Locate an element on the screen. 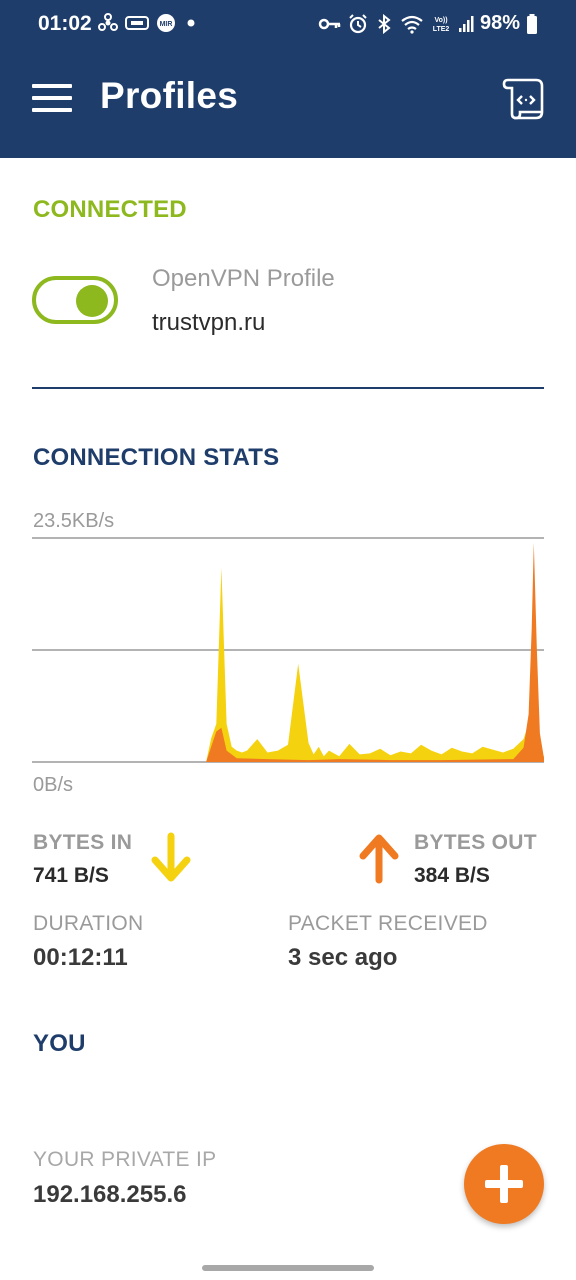 This screenshot has width=576, height=1280. signal-icon is located at coordinates (466, 23).